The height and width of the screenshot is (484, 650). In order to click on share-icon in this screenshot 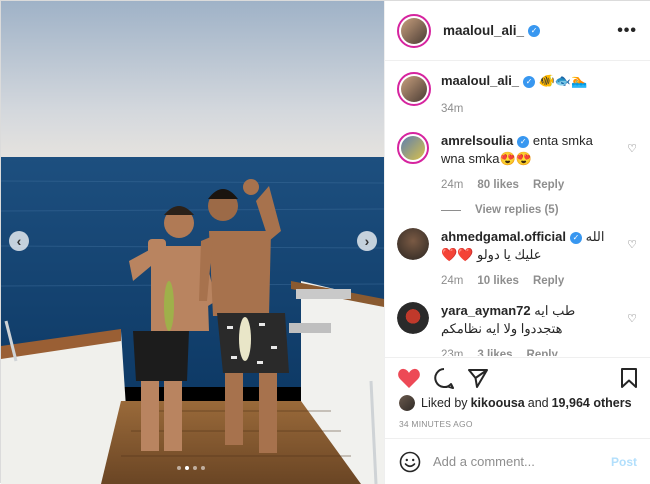, I will do `click(478, 378)`.